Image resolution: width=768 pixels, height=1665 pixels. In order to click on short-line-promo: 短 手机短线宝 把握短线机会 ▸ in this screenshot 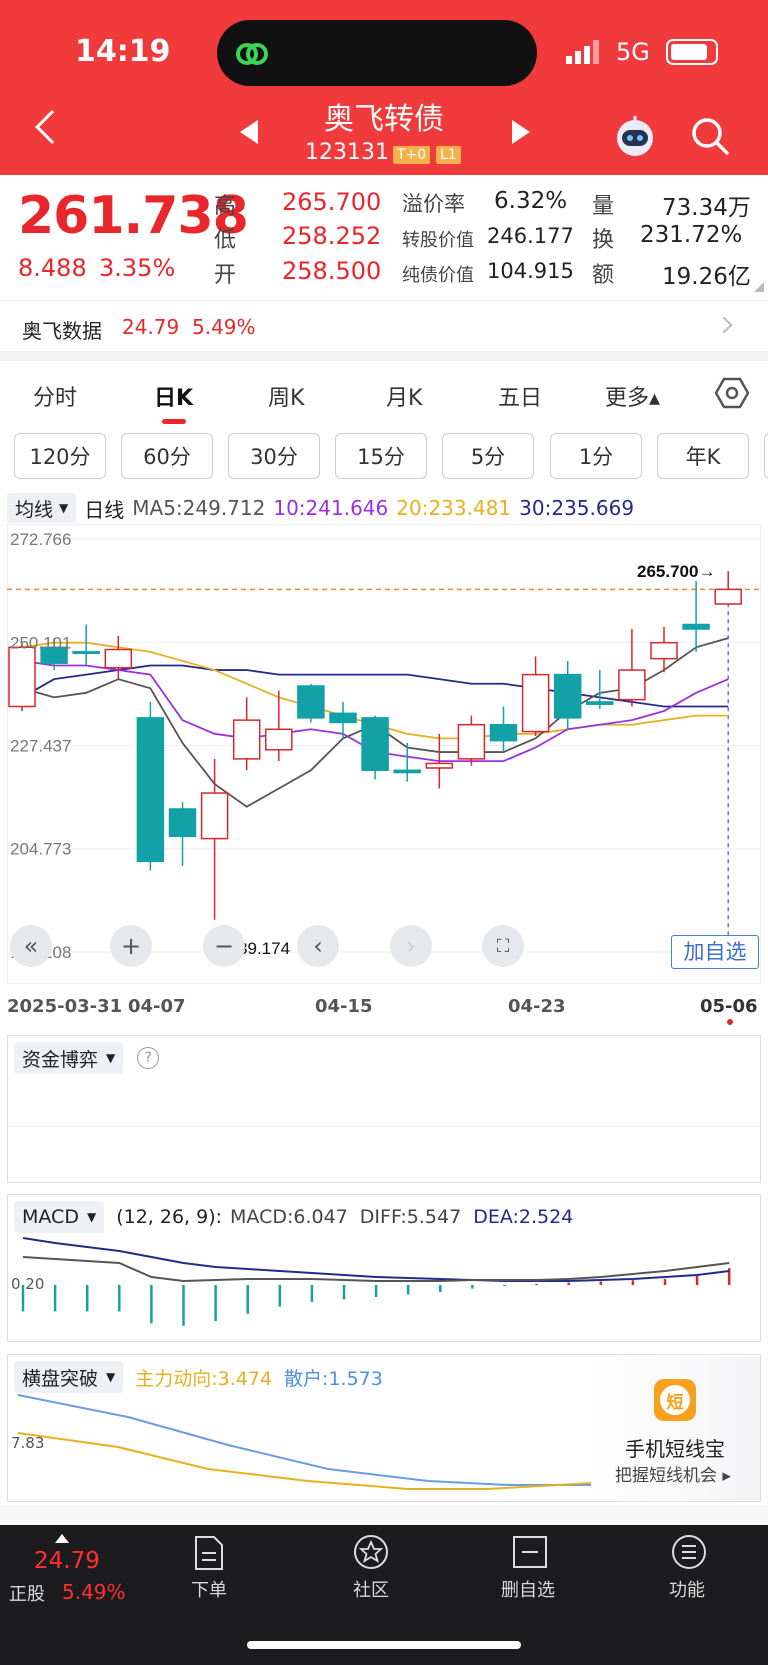, I will do `click(675, 1428)`.